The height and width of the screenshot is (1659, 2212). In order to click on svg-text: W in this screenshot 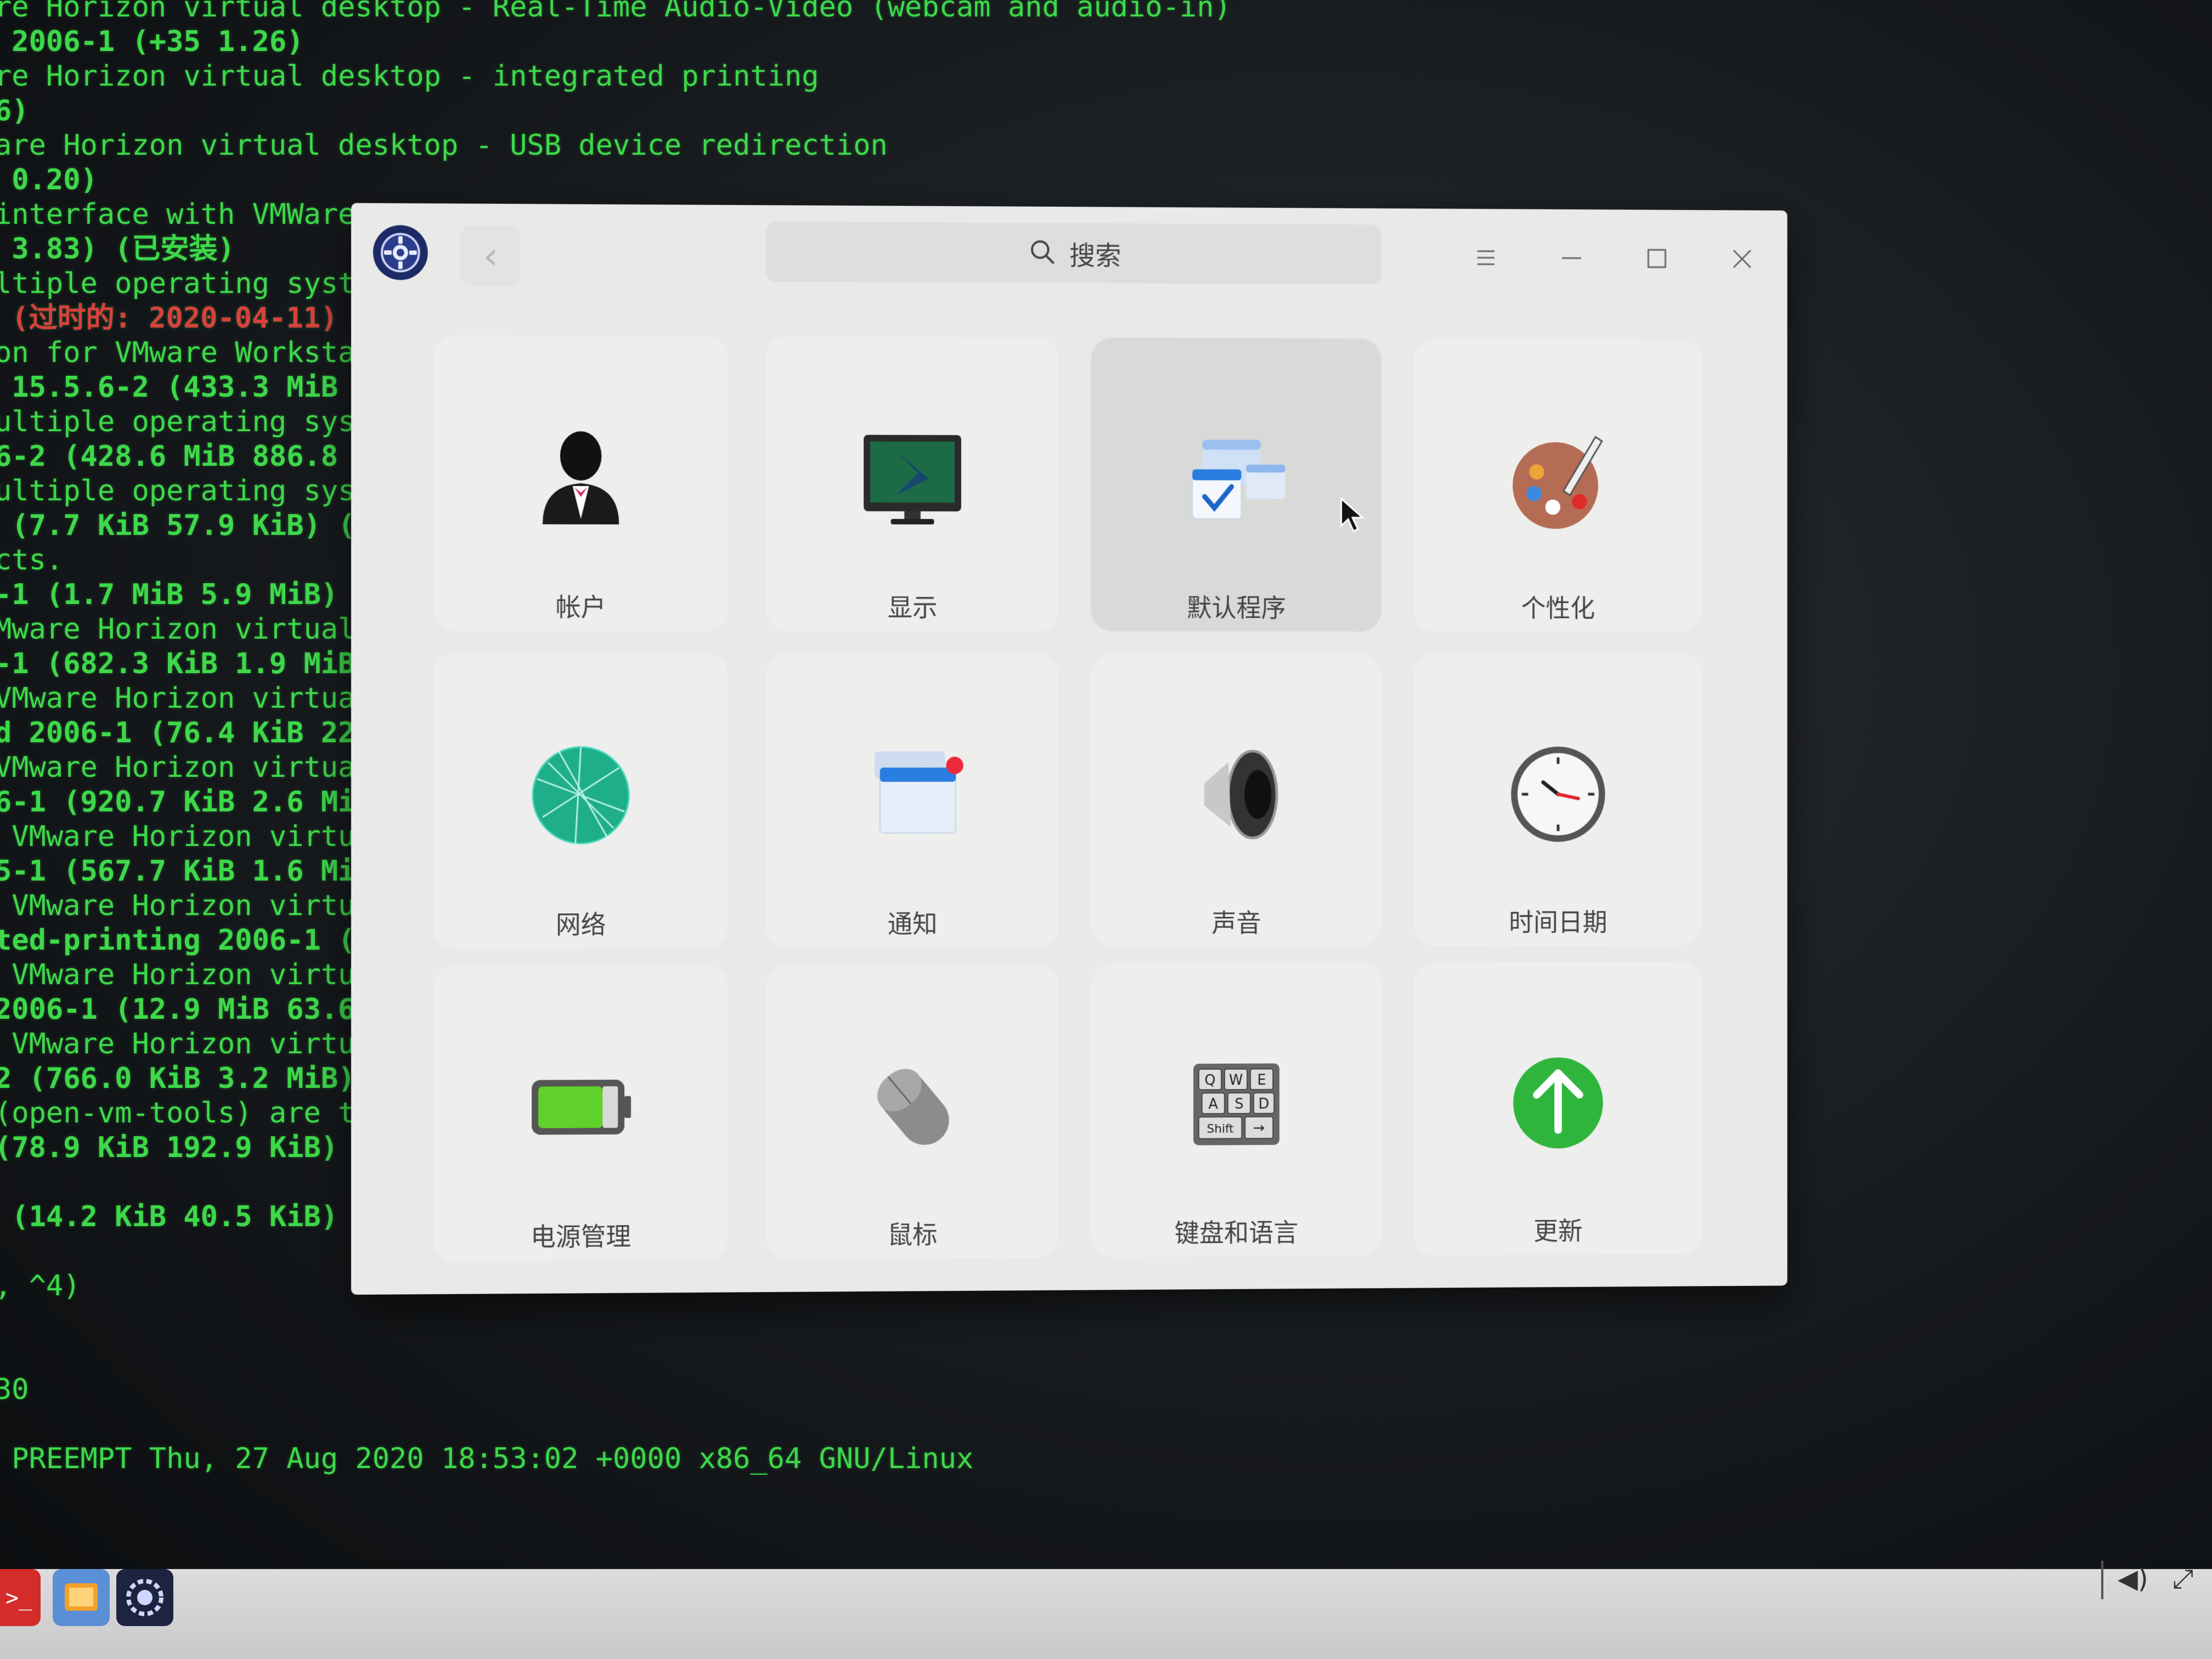, I will do `click(1236, 1080)`.